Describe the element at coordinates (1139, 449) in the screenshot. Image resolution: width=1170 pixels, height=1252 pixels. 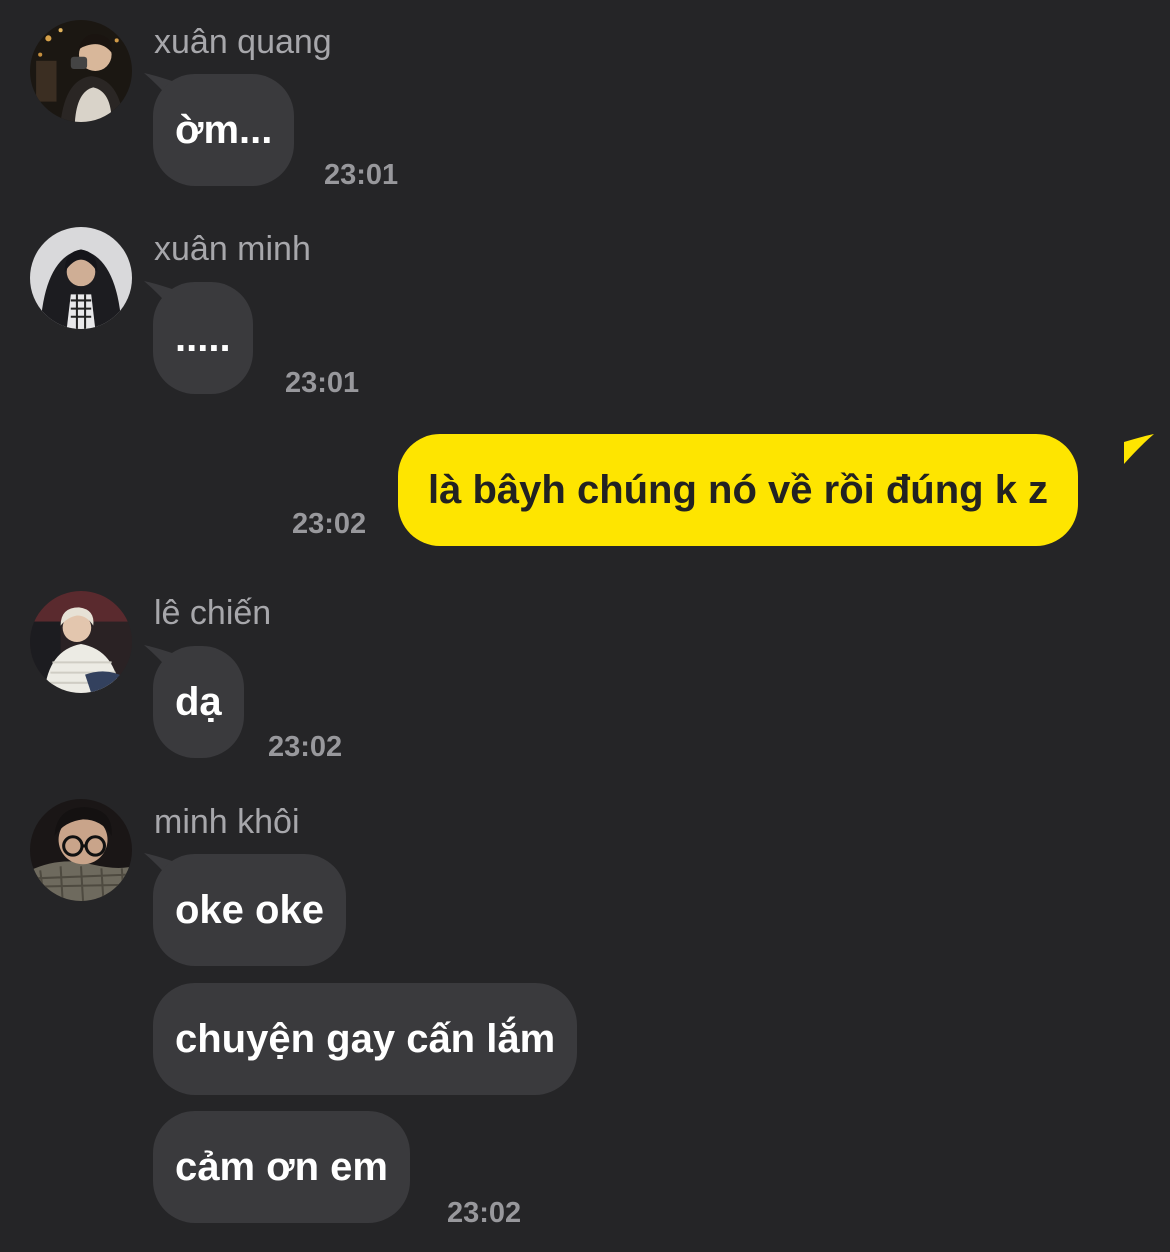
I see `bubble-tail` at that location.